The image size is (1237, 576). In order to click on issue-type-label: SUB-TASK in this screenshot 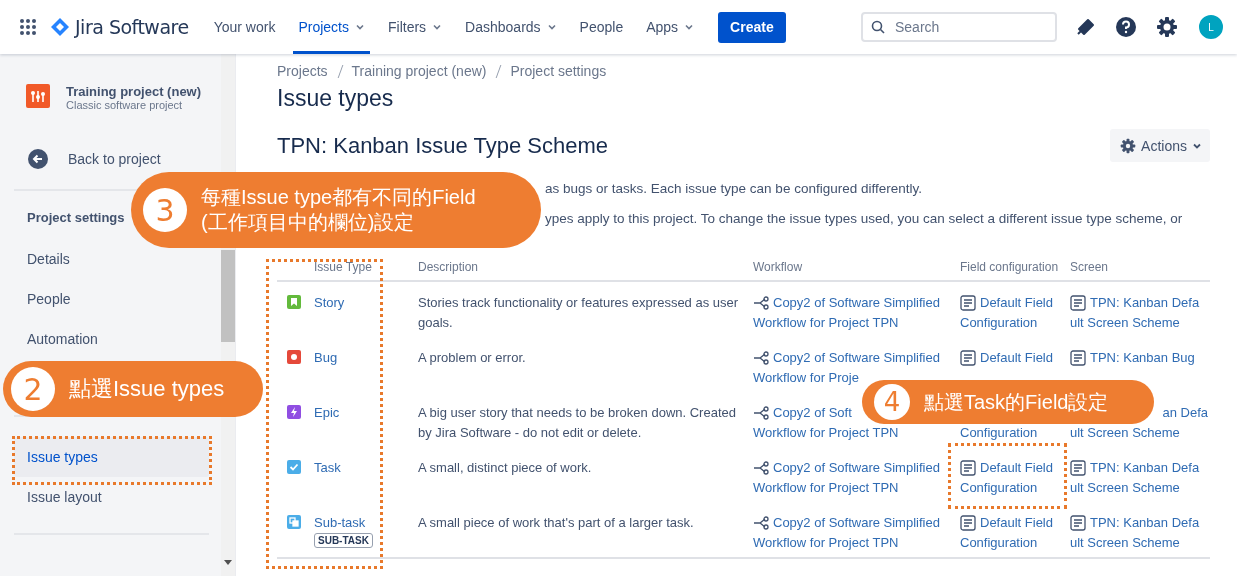, I will do `click(343, 540)`.